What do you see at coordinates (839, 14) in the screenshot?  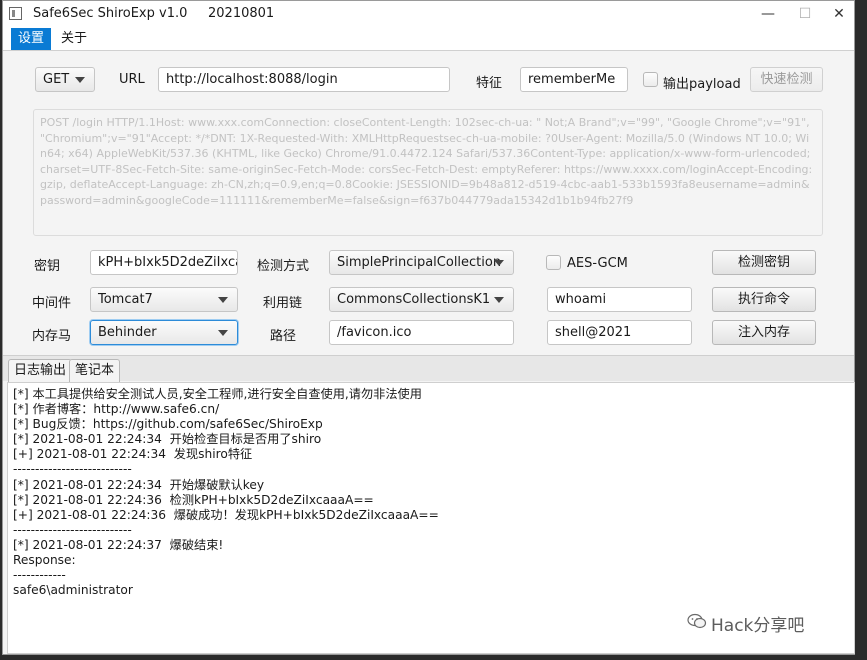 I see `close-icon: ✕` at bounding box center [839, 14].